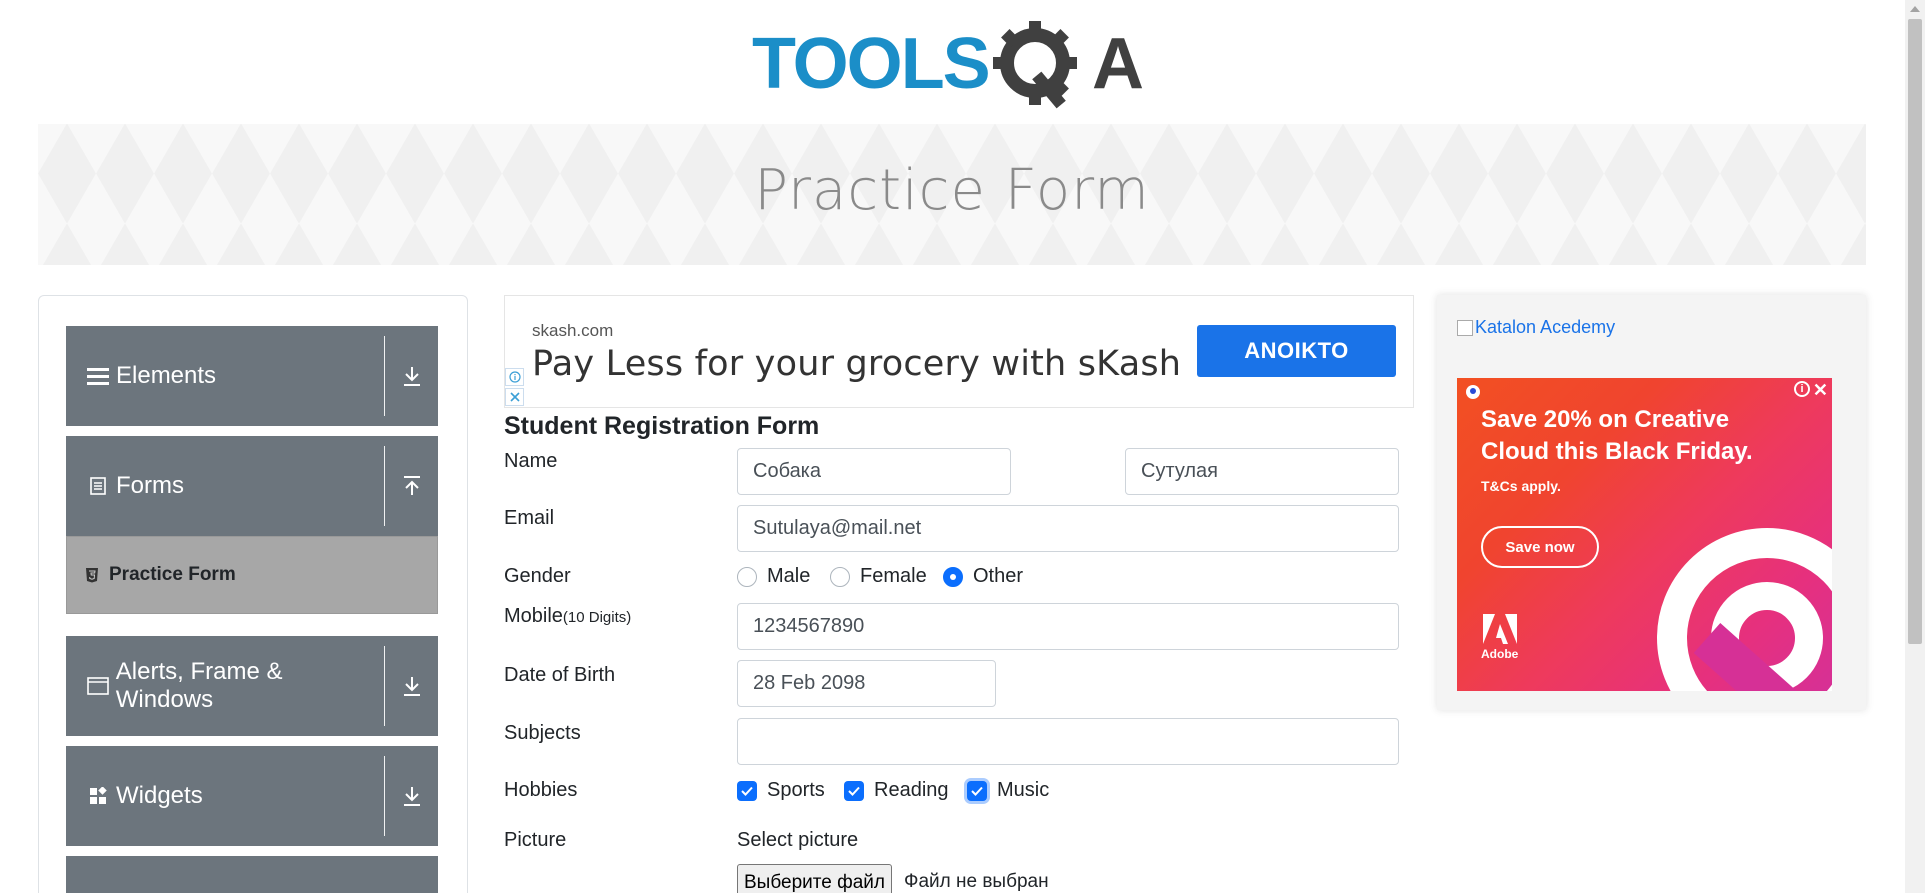 The height and width of the screenshot is (893, 1925). Describe the element at coordinates (199, 685) in the screenshot. I see `sidebar-group-label: Alerts, Frame & Windows` at that location.